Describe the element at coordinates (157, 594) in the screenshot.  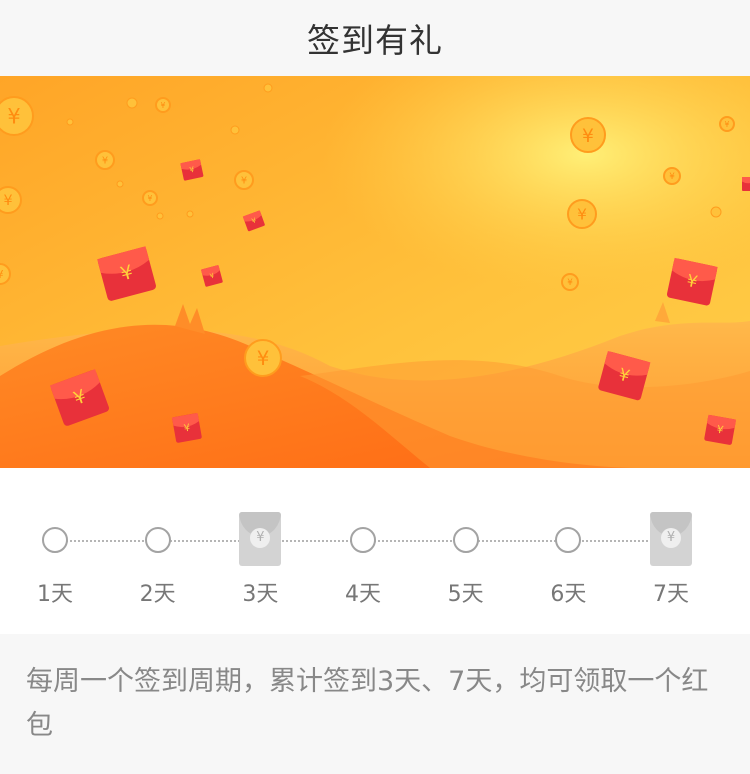
I see `day-label: 2天` at that location.